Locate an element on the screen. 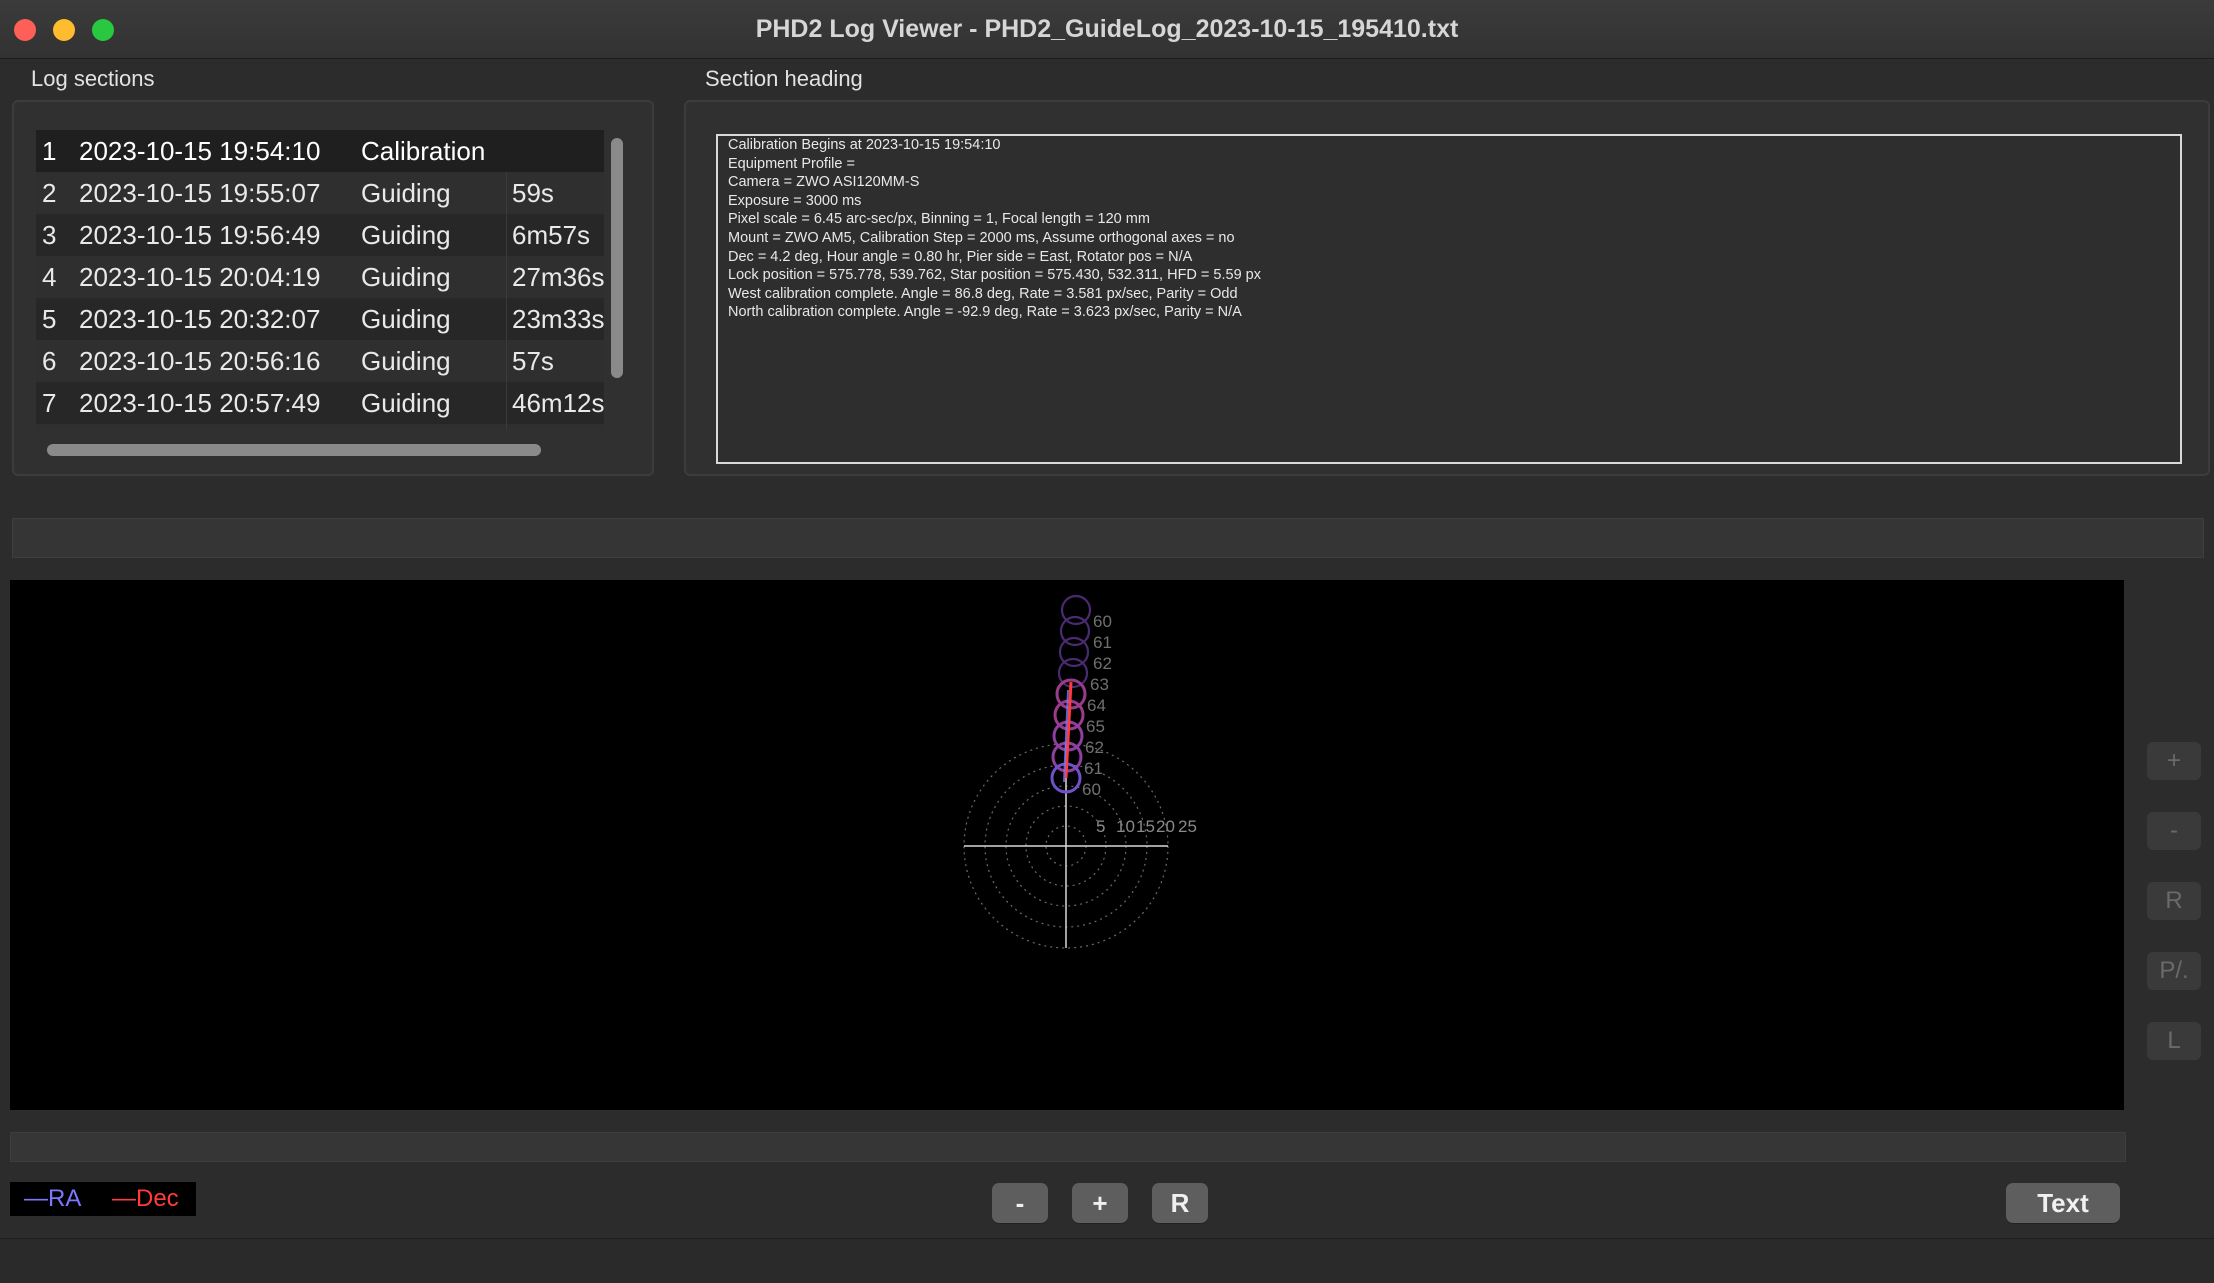 The width and height of the screenshot is (2214, 1283). row-duration: 46m12s is located at coordinates (558, 403).